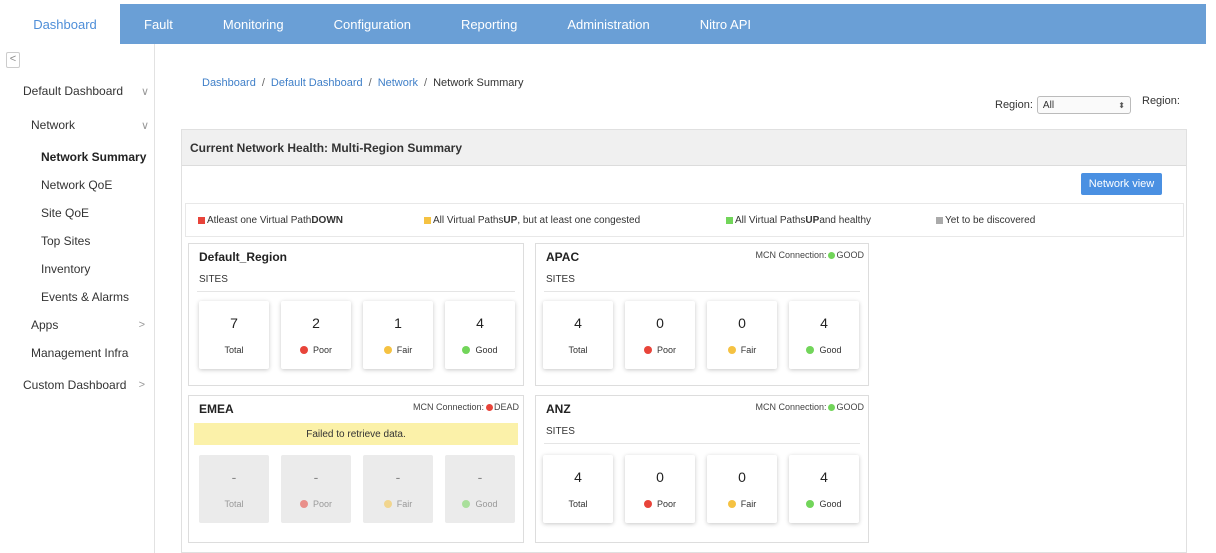  I want to click on legend-text: and healthy, so click(845, 220).